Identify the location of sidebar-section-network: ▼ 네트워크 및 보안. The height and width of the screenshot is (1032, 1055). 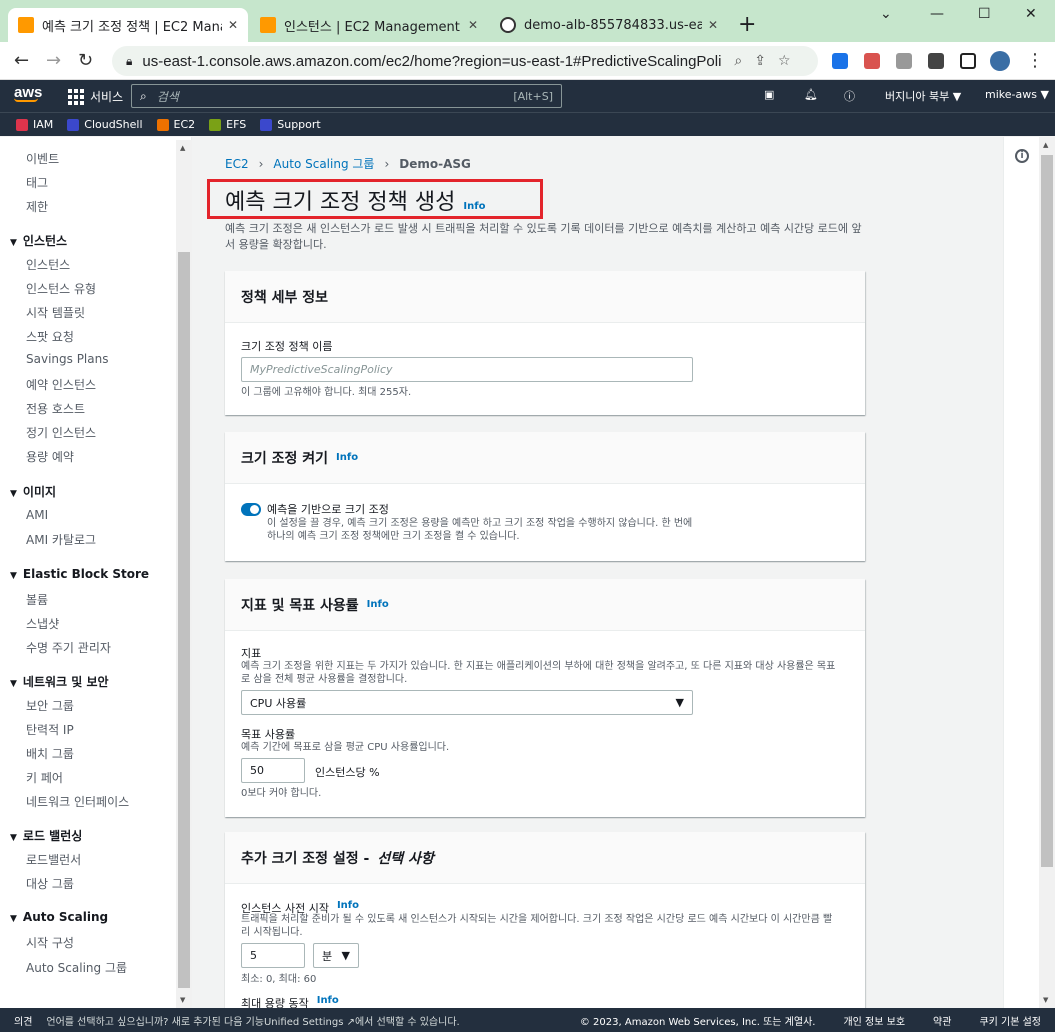
(59, 681).